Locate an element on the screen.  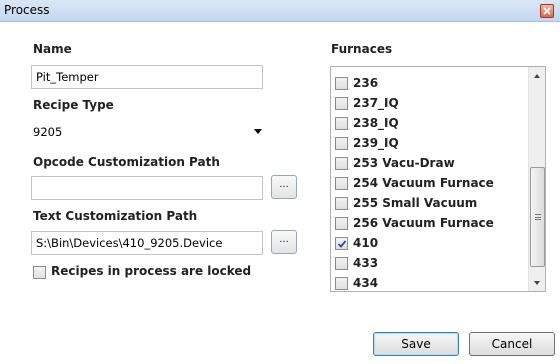
furnace-label: 254 Vacuum Furnace is located at coordinates (423, 183).